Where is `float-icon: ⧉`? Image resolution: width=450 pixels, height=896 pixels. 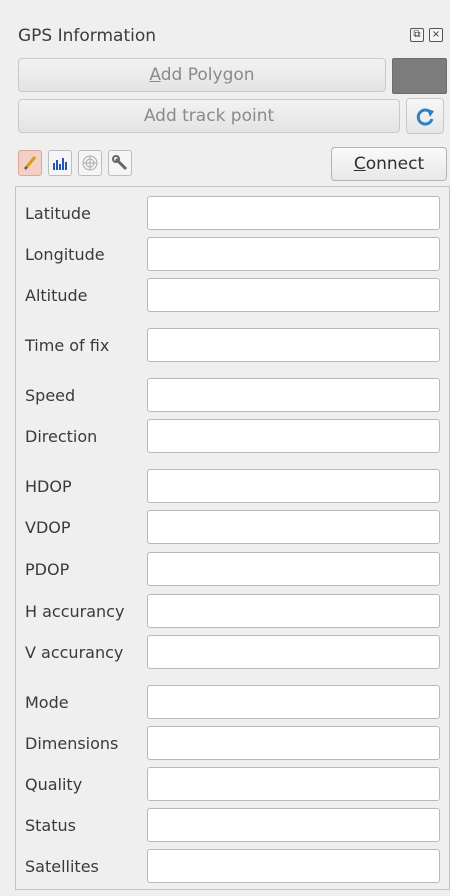 float-icon: ⧉ is located at coordinates (417, 35).